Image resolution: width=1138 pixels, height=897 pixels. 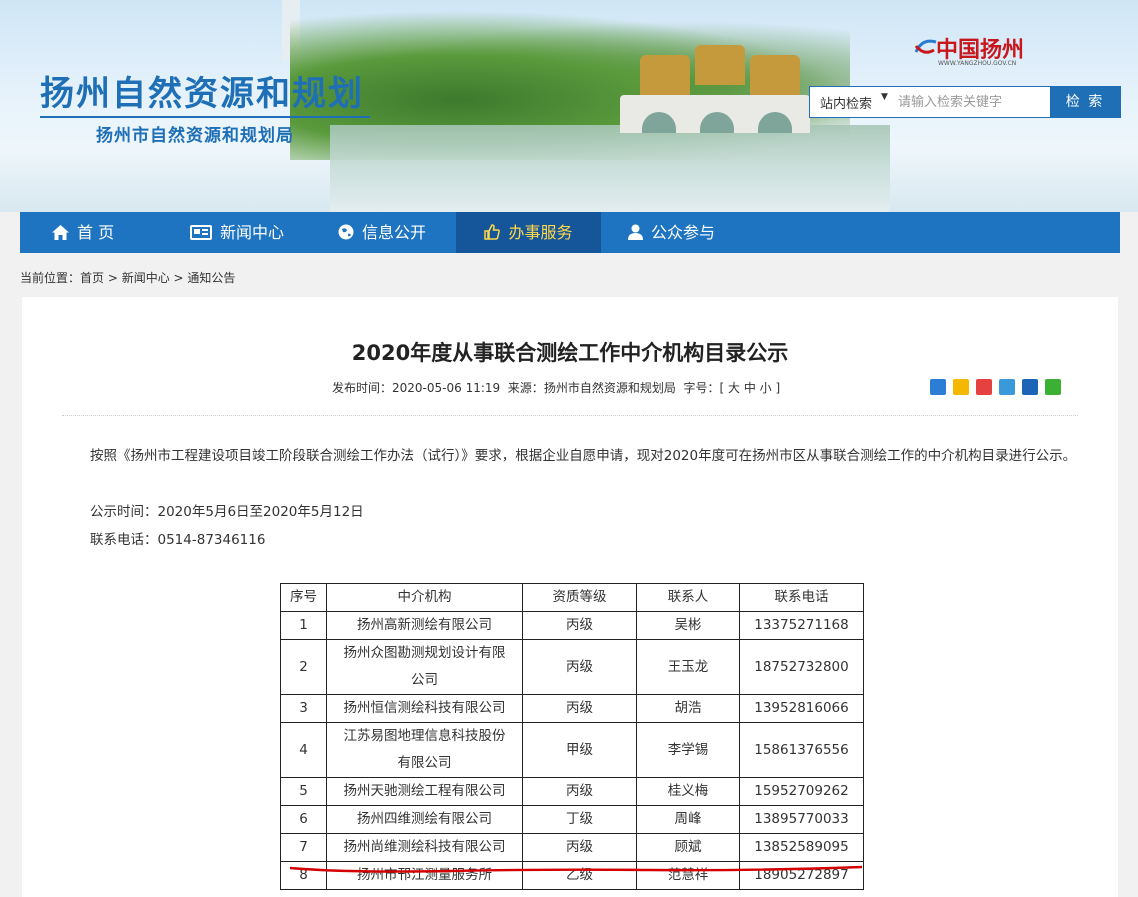 What do you see at coordinates (346, 232) in the screenshot?
I see `globe-icon` at bounding box center [346, 232].